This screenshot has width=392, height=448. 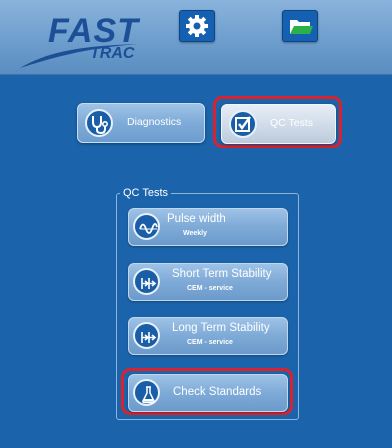 I want to click on qc-tests-label: QC Tests, so click(x=291, y=123).